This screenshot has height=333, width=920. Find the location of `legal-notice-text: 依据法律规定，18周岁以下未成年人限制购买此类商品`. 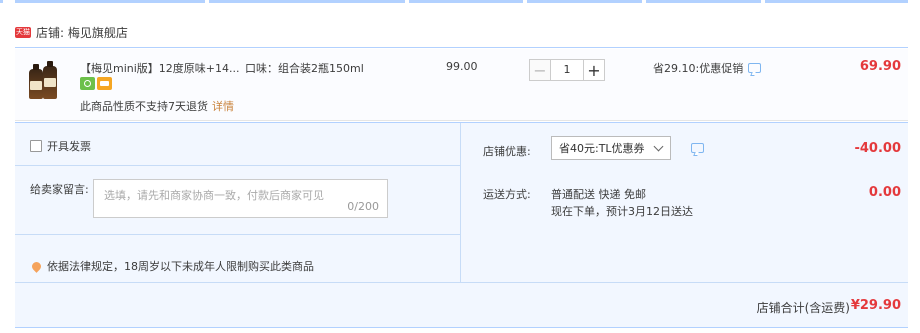

legal-notice-text: 依据法律规定，18周岁以下未成年人限制购买此类商品 is located at coordinates (180, 266).